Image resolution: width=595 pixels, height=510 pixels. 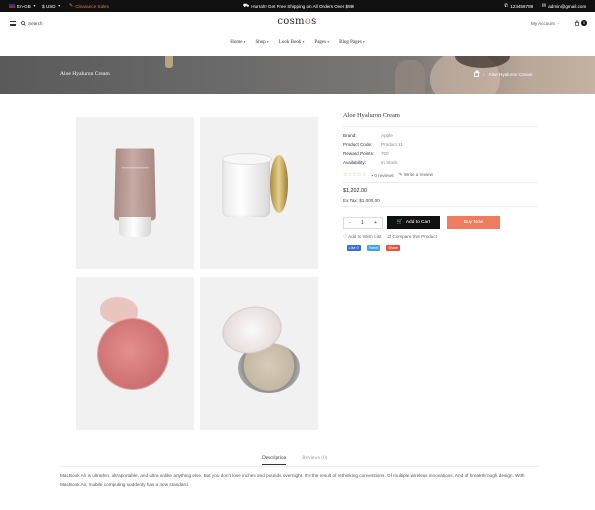 I want to click on nav-label: Blog Pages, so click(x=350, y=42).